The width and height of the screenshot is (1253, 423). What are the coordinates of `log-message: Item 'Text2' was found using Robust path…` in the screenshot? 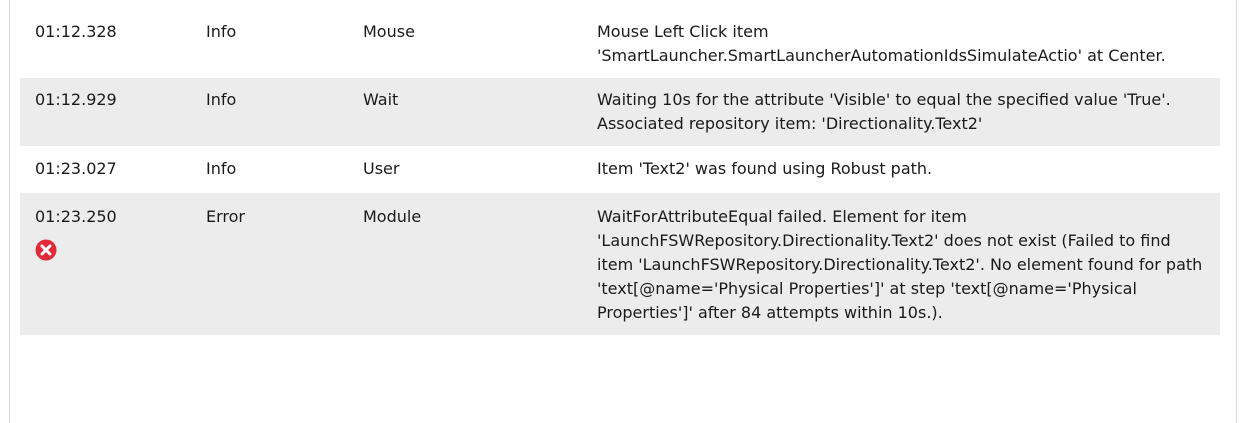 It's located at (901, 169).